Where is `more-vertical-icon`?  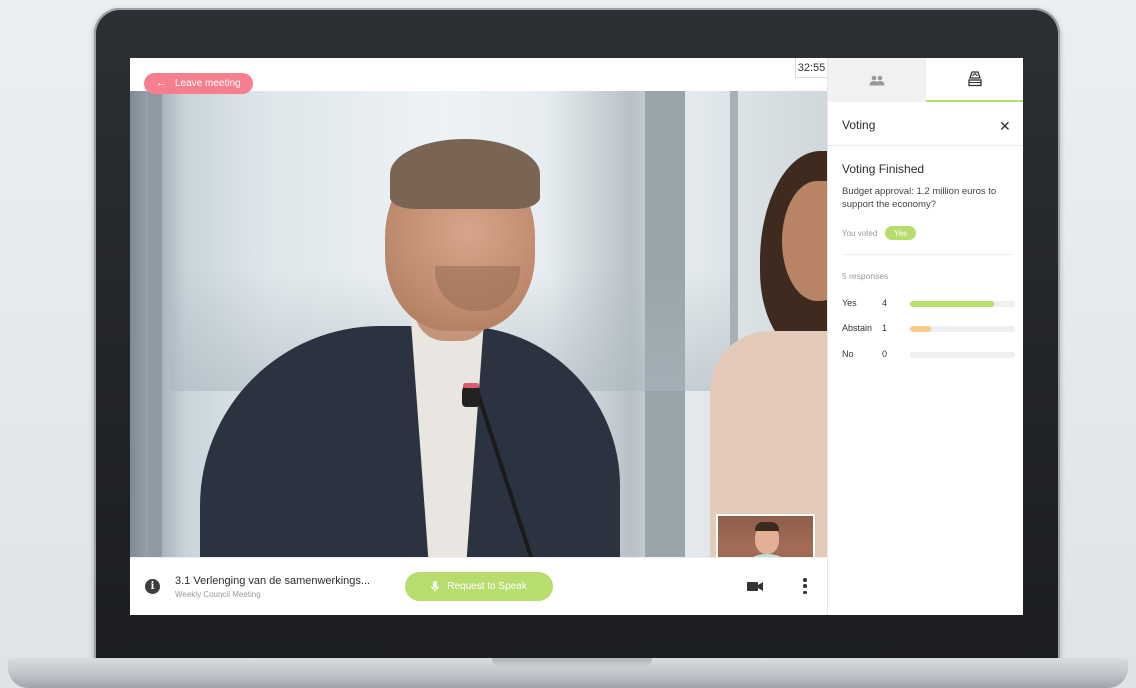 more-vertical-icon is located at coordinates (805, 586).